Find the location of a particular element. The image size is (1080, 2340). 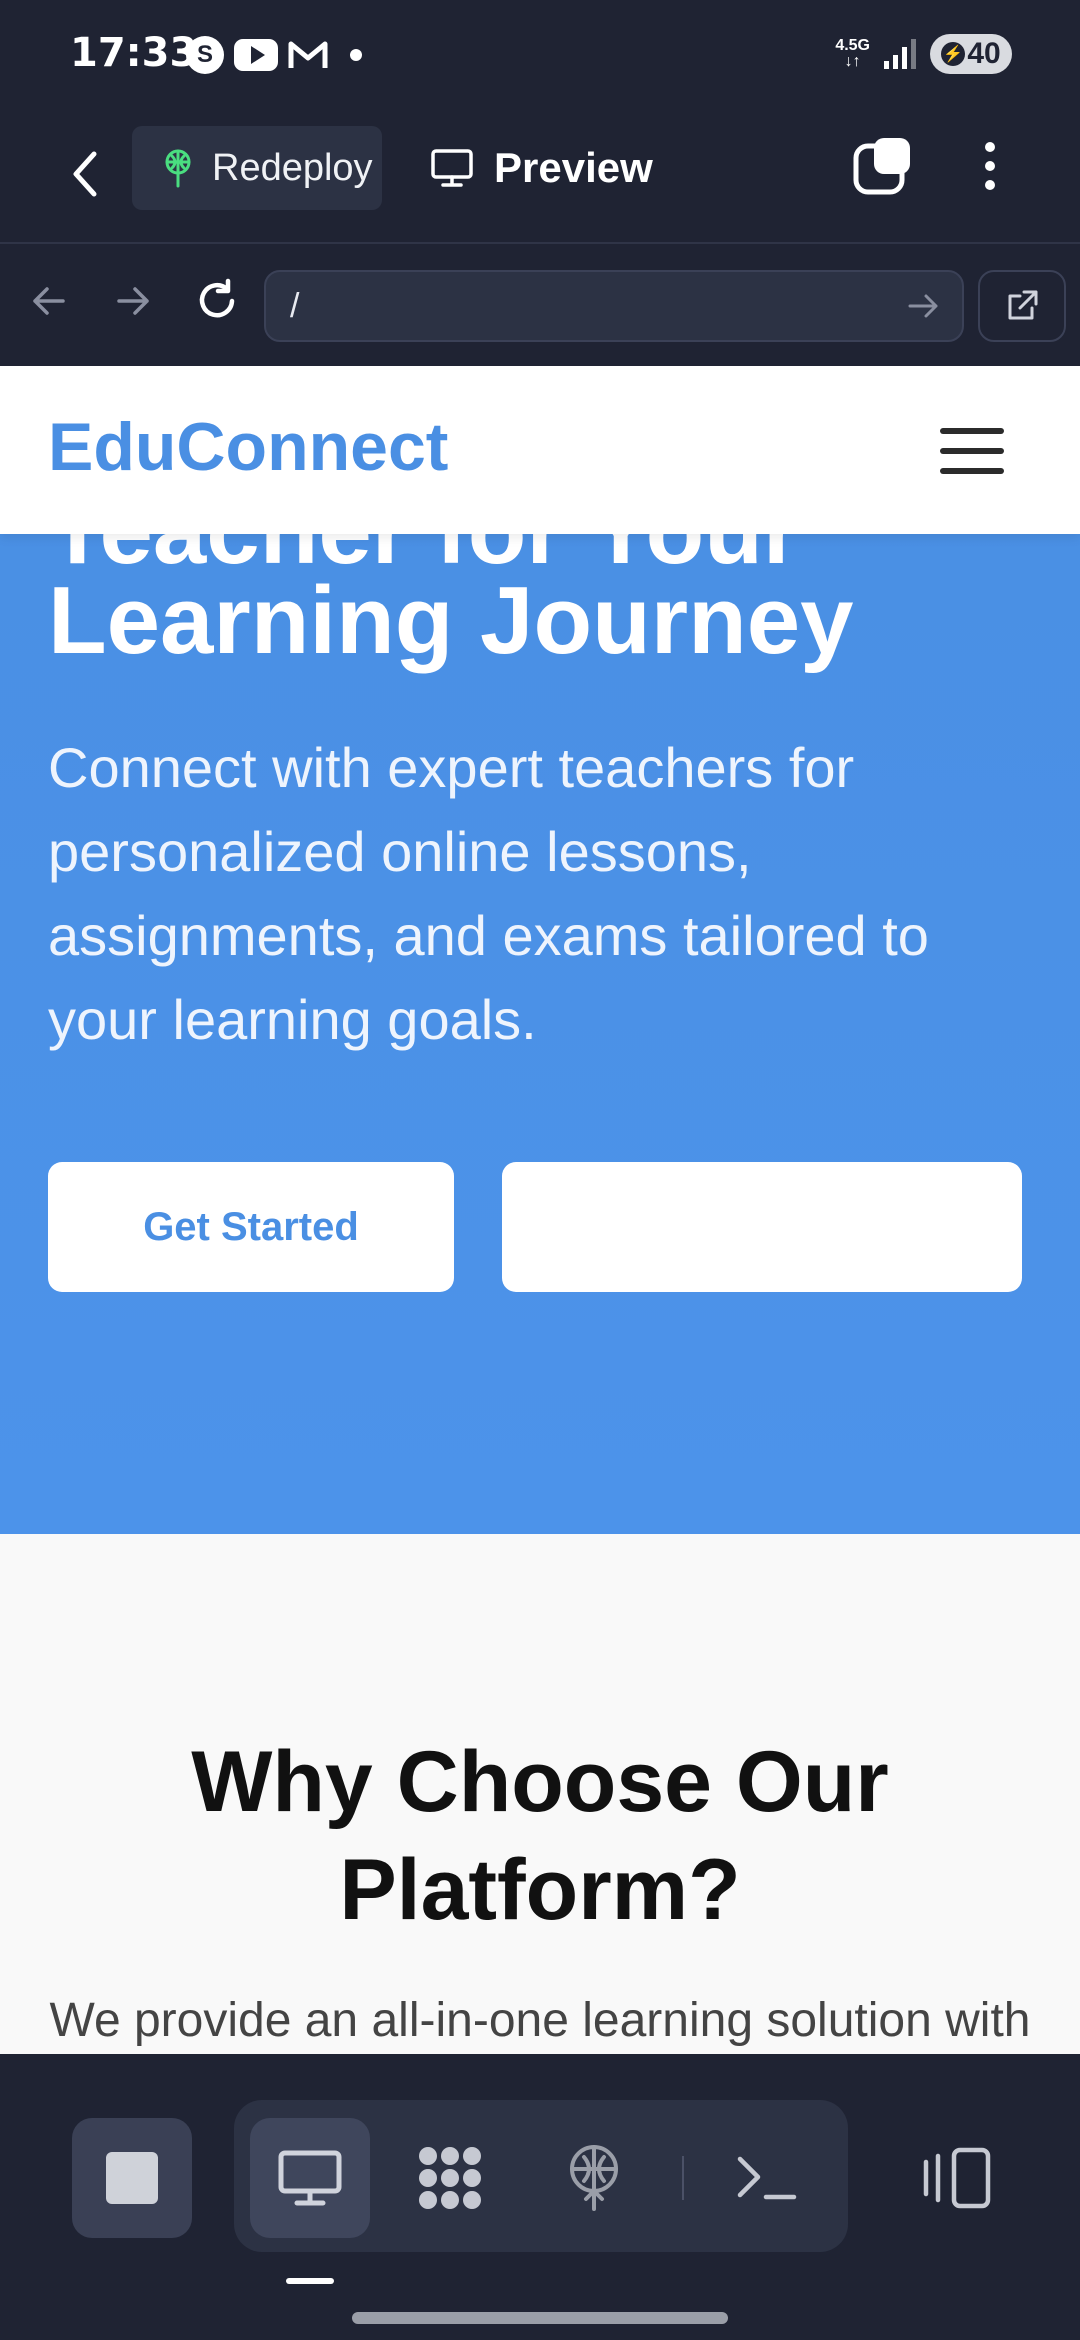

system-status: 4.5G ↓↑ ⚡ 40 is located at coordinates (923, 54).